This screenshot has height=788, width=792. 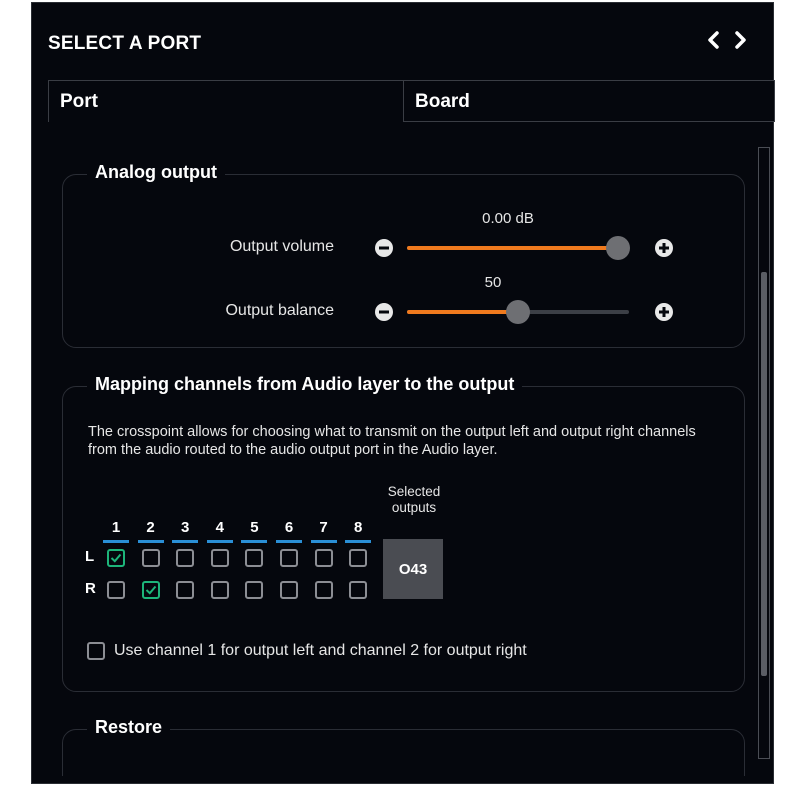 I want to click on port-navigation, so click(x=727, y=40).